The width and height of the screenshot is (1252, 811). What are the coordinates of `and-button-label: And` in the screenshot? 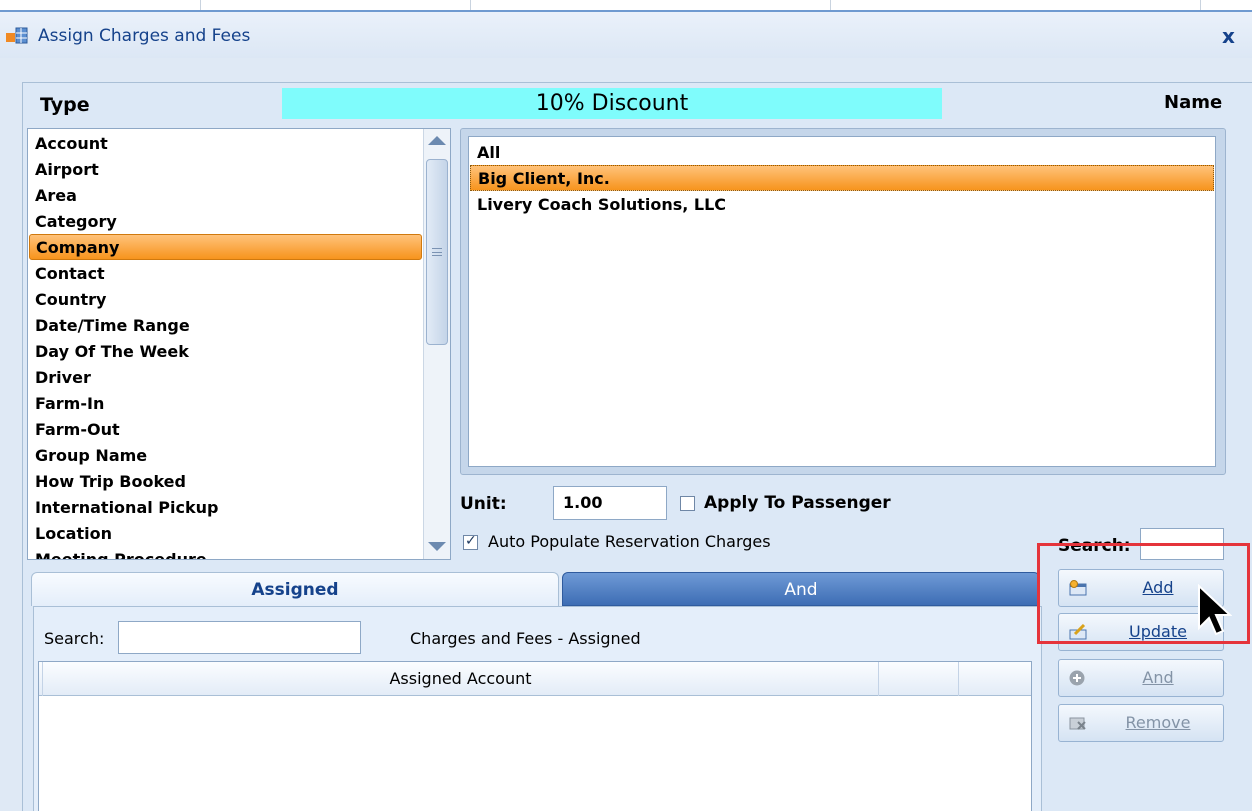 It's located at (1158, 677).